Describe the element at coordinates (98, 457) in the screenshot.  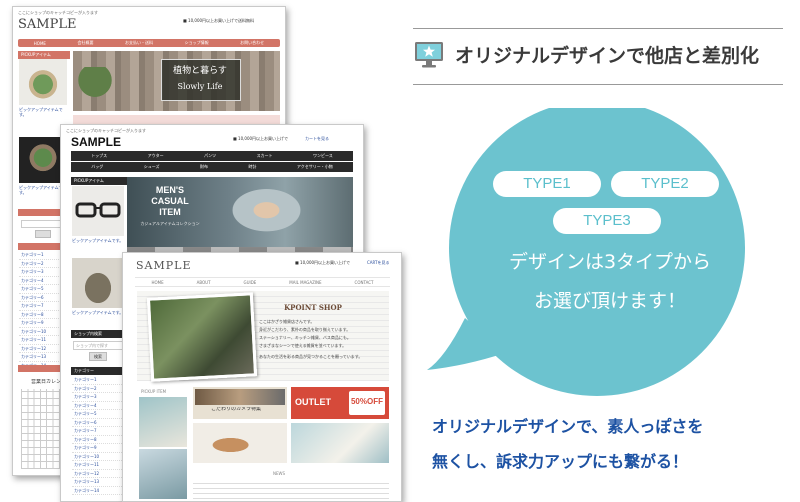
I see `category-link: カテゴリー10` at that location.